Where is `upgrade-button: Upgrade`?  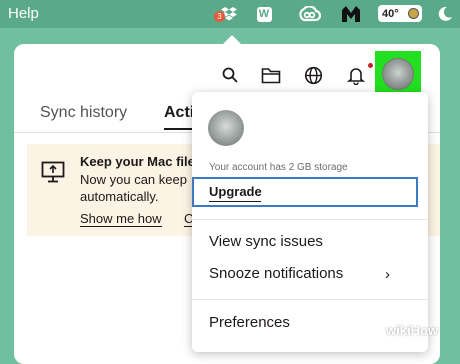 upgrade-button: Upgrade is located at coordinates (235, 191).